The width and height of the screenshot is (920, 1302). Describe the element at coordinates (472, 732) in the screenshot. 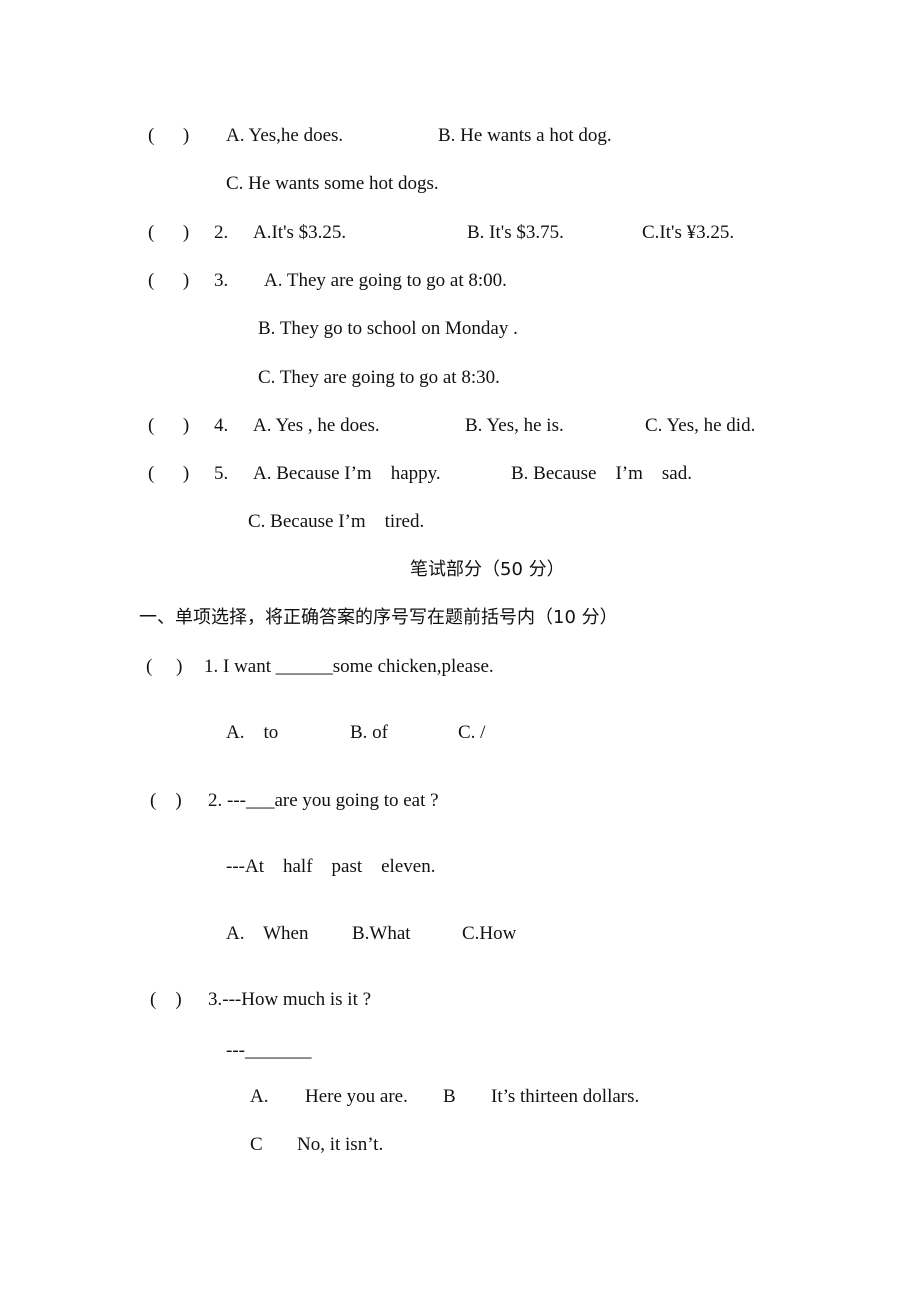

I see `option-c: C. /` at that location.